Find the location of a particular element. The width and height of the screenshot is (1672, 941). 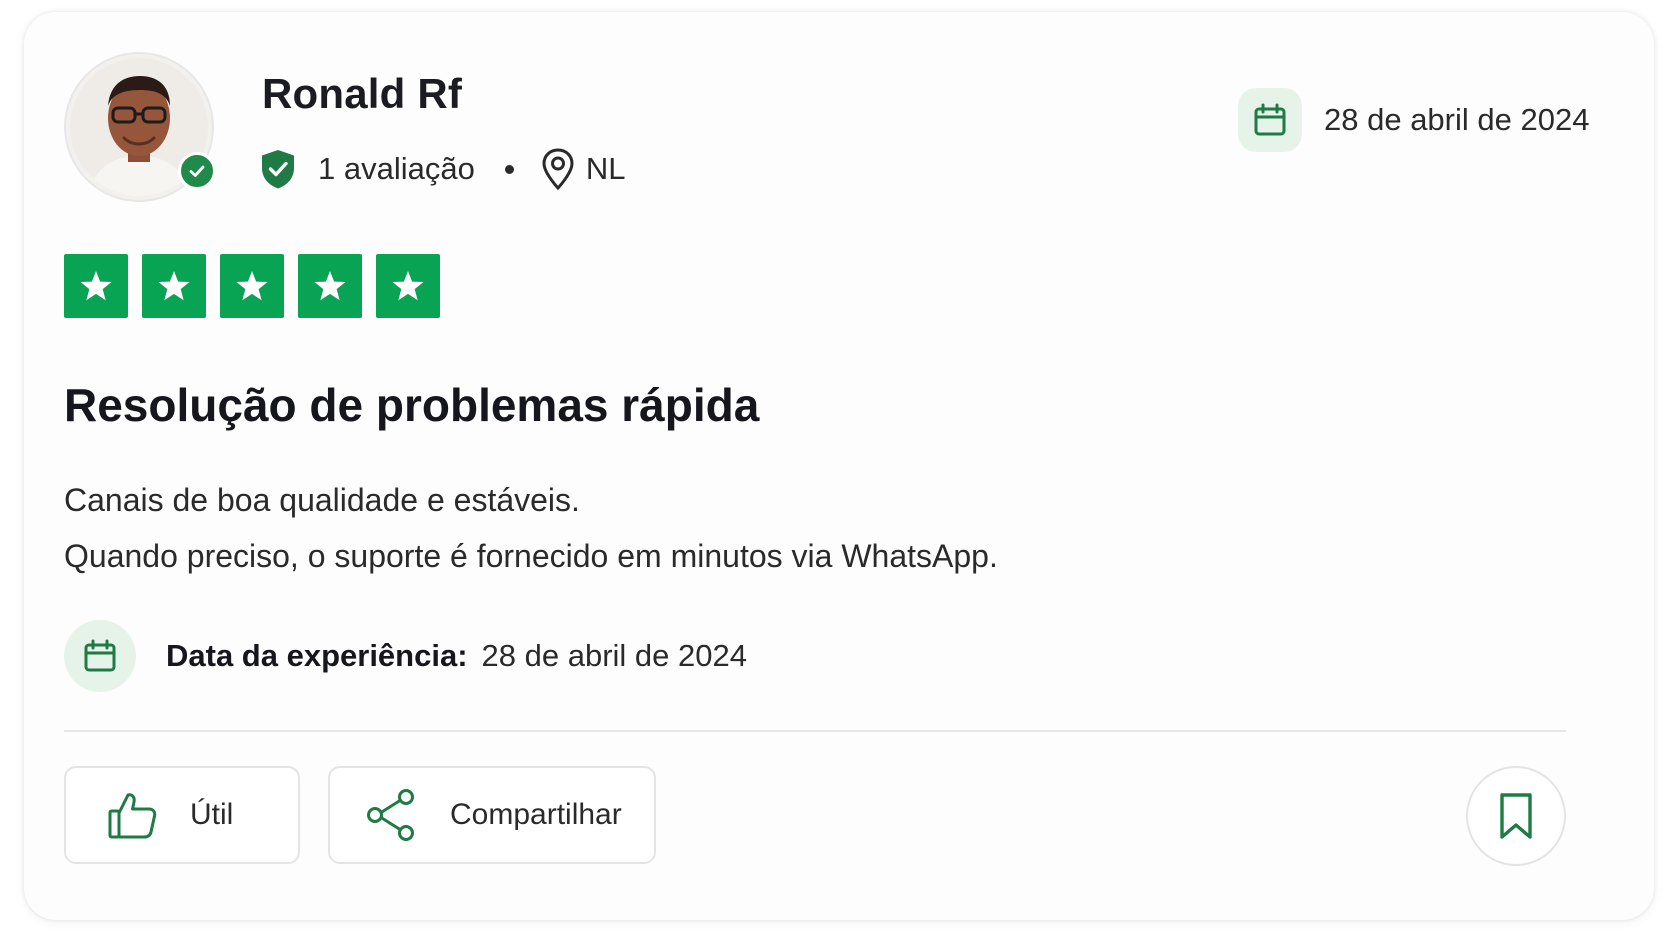

useful-button: Útil is located at coordinates (182, 815).